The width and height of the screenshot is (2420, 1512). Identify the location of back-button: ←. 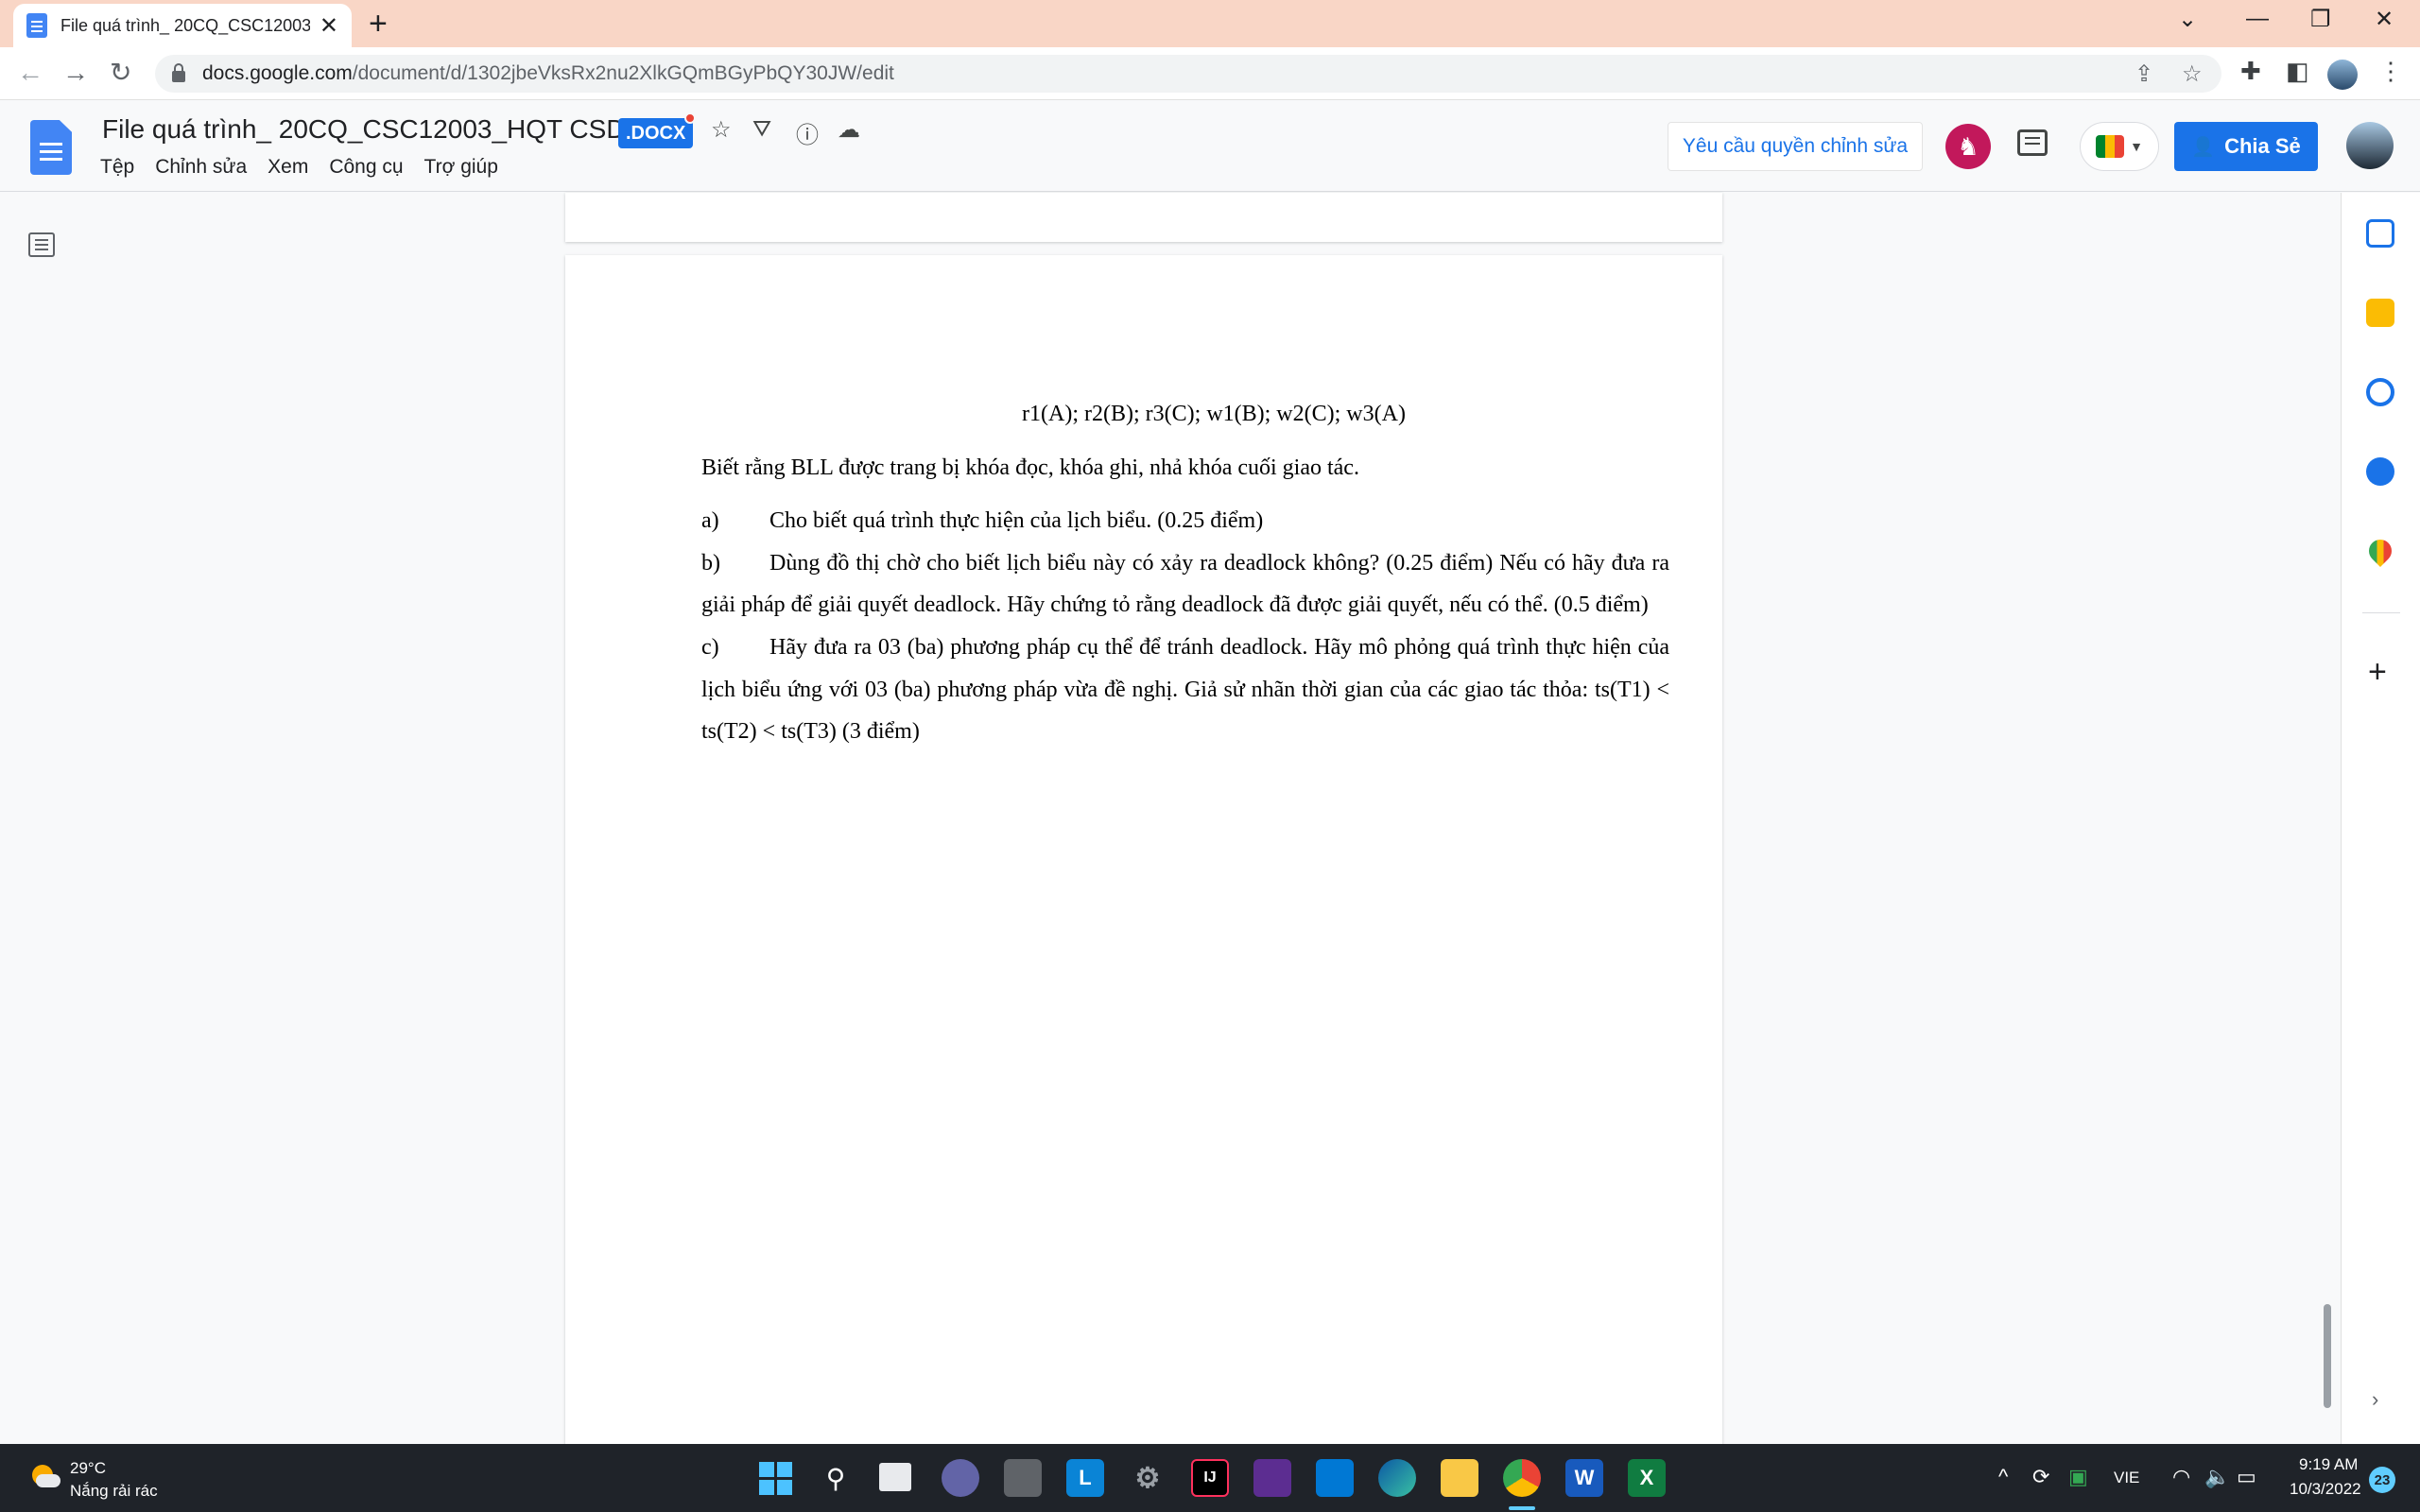
(30, 73).